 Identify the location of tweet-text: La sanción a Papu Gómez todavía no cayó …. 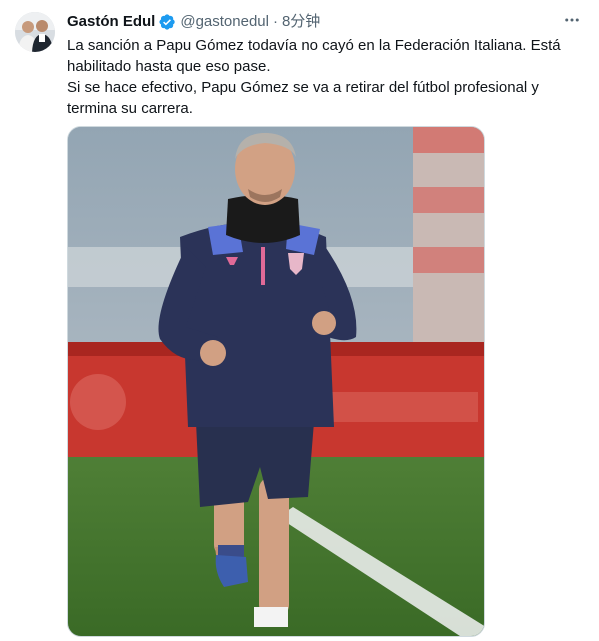
(319, 77).